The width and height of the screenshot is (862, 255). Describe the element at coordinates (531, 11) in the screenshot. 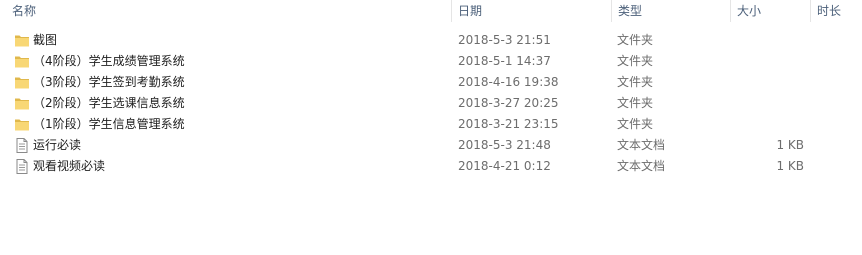

I see `column-header-date: 日期` at that location.